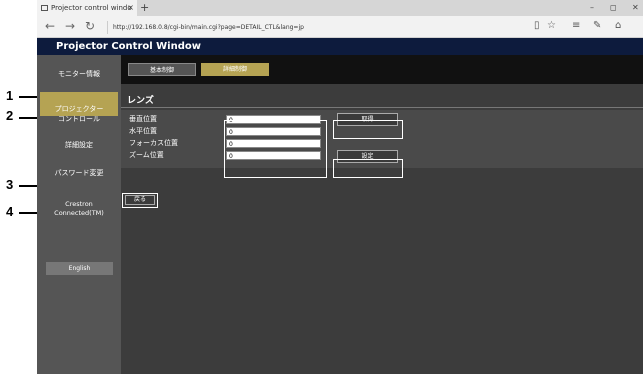 Image resolution: width=643 pixels, height=374 pixels. What do you see at coordinates (537, 25) in the screenshot?
I see `reading-view-icon: ▯` at bounding box center [537, 25].